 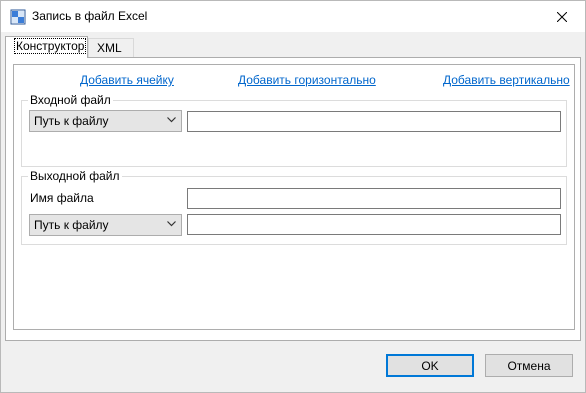 What do you see at coordinates (374, 198) in the screenshot?
I see `output-filename-field` at bounding box center [374, 198].